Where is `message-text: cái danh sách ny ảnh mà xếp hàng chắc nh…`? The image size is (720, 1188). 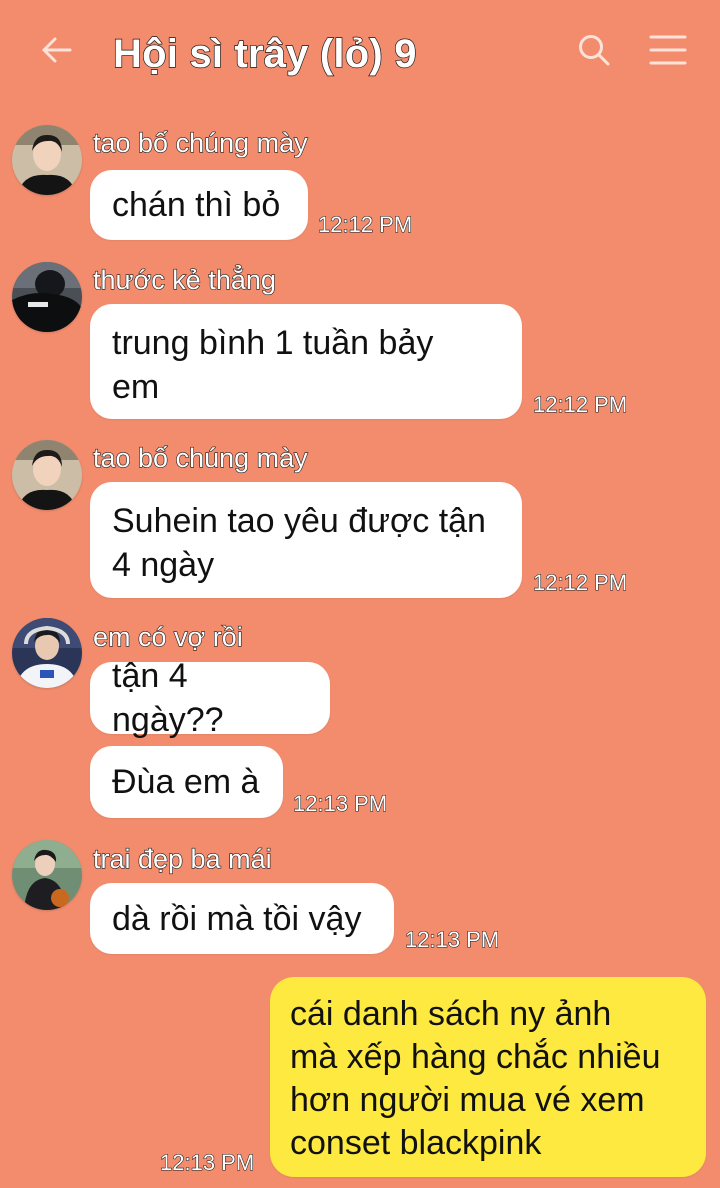
message-text: cái danh sách ny ảnh mà xếp hàng chắc nh… is located at coordinates (475, 1078).